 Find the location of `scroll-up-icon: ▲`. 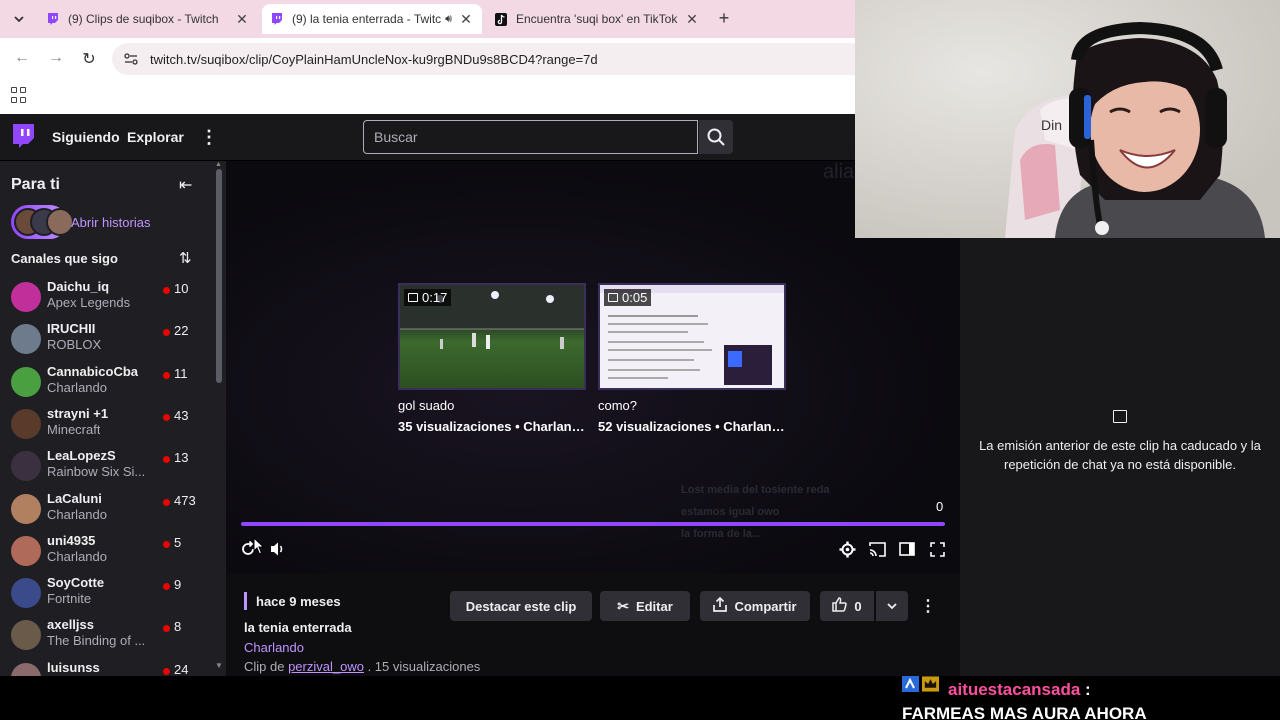

scroll-up-icon: ▲ is located at coordinates (218, 164).